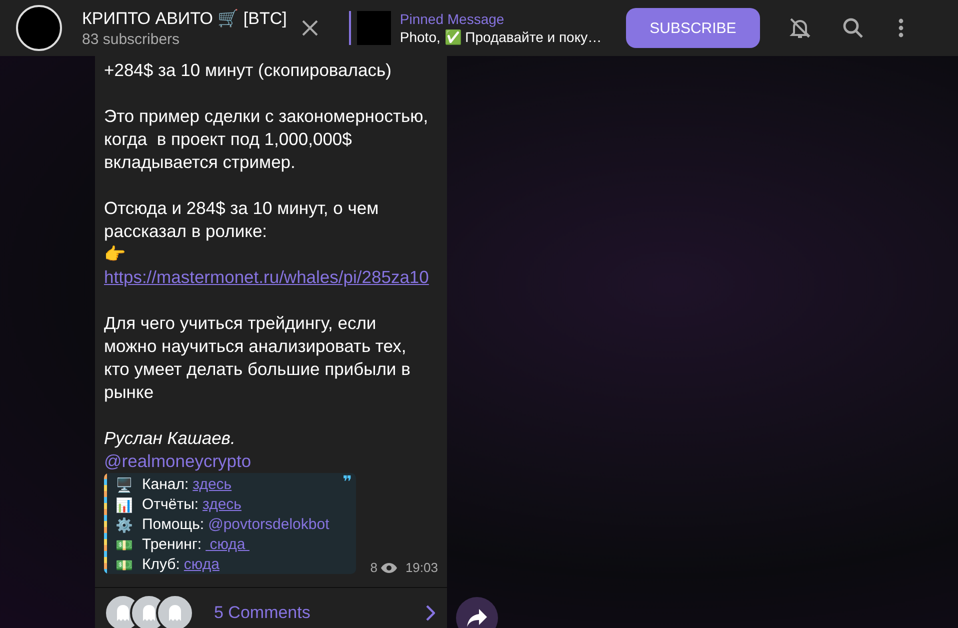 This screenshot has width=958, height=628. Describe the element at coordinates (172, 545) in the screenshot. I see `row-label: Тренинг:` at that location.